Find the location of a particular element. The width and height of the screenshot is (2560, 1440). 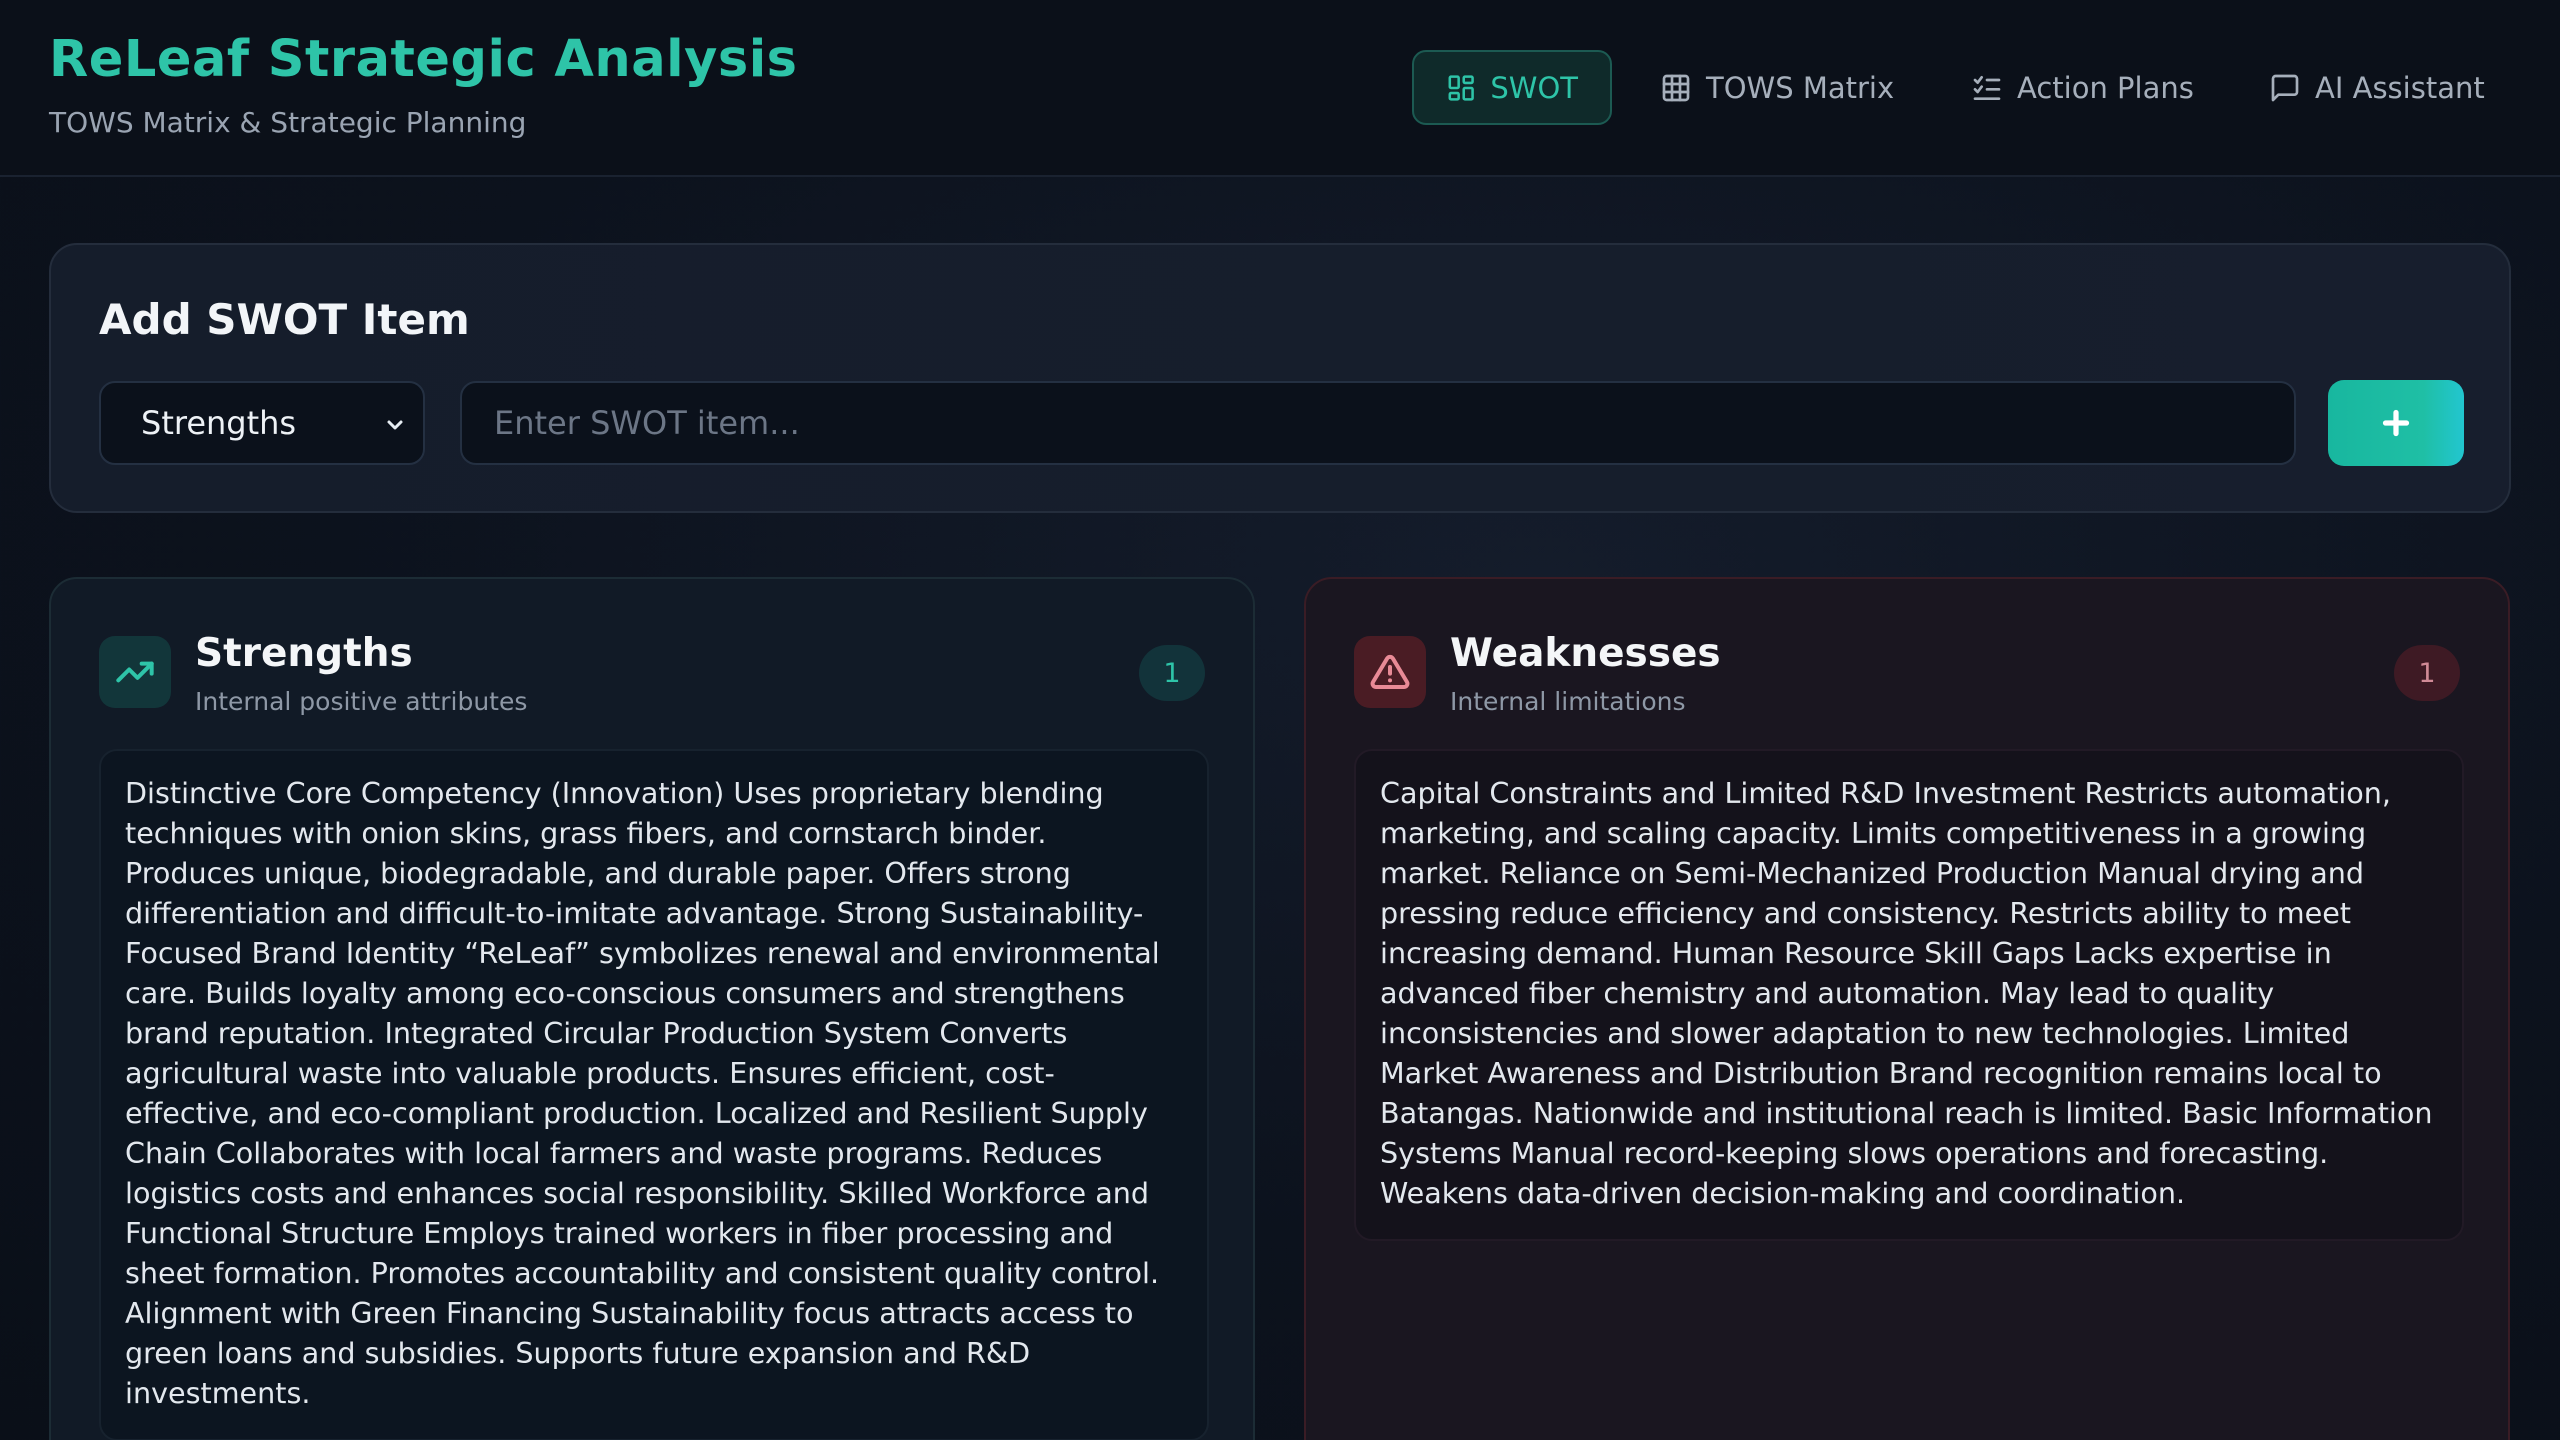

weaknesses-icon-badge is located at coordinates (1390, 672).